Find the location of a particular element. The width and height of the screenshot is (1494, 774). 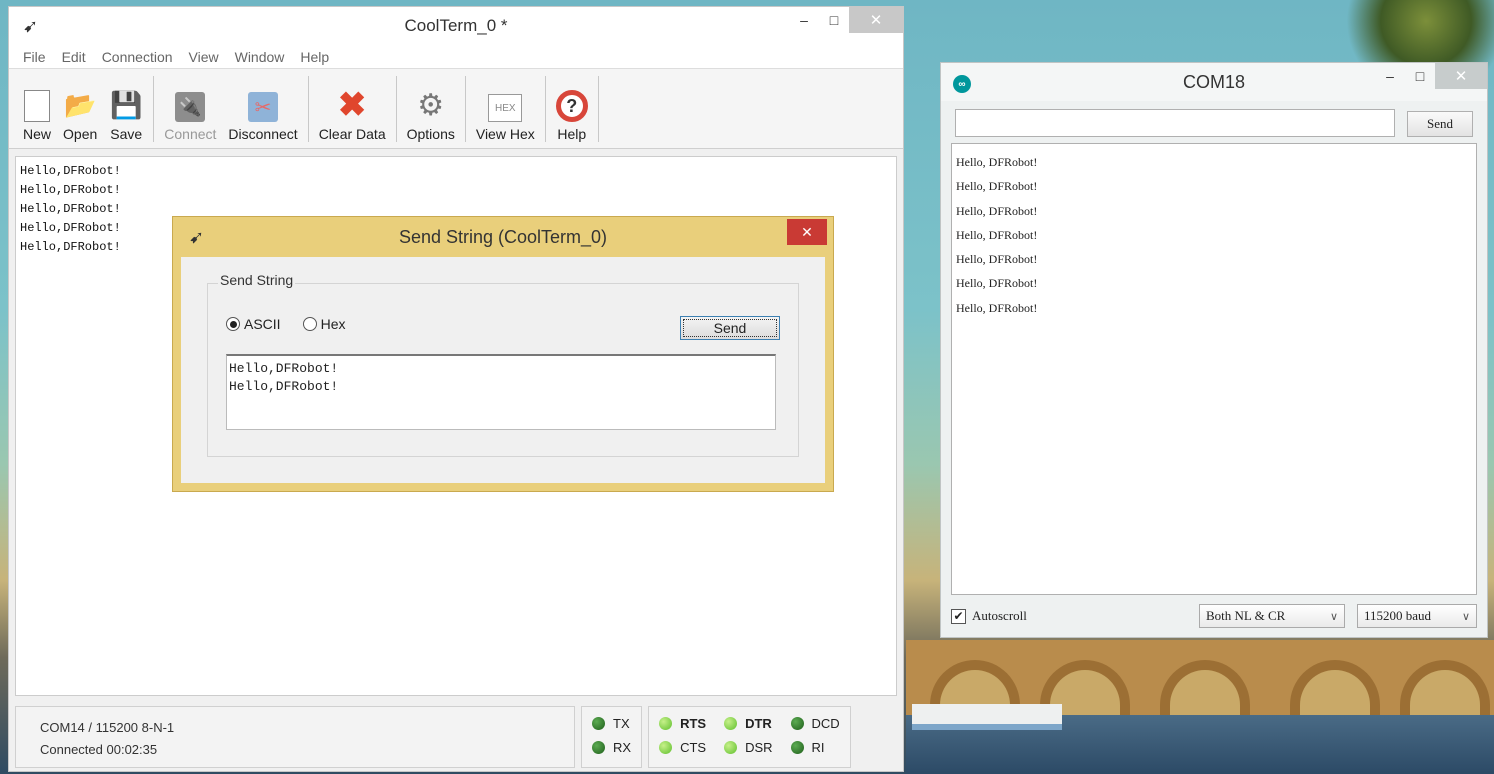

com18-titlebar: ∞ COM18 – □ ✕ is located at coordinates (1214, 82).